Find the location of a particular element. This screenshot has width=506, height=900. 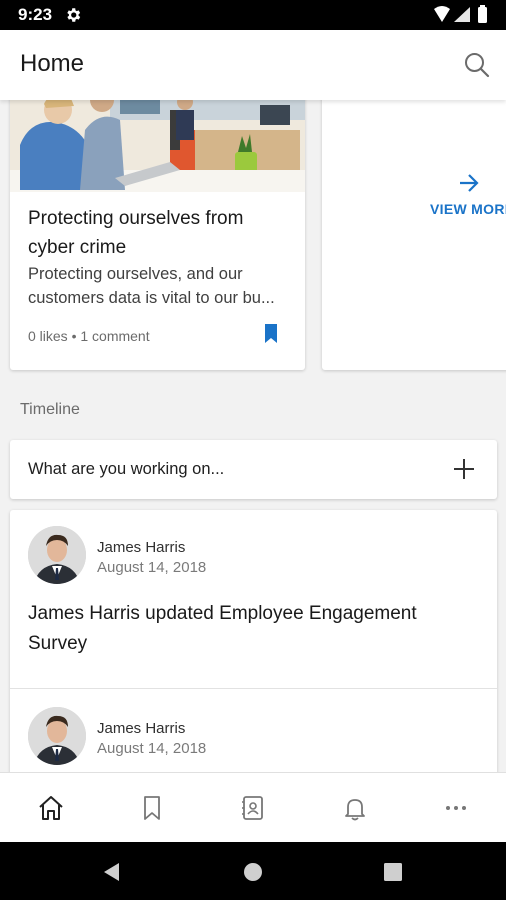

wifi-icon is located at coordinates (442, 14).